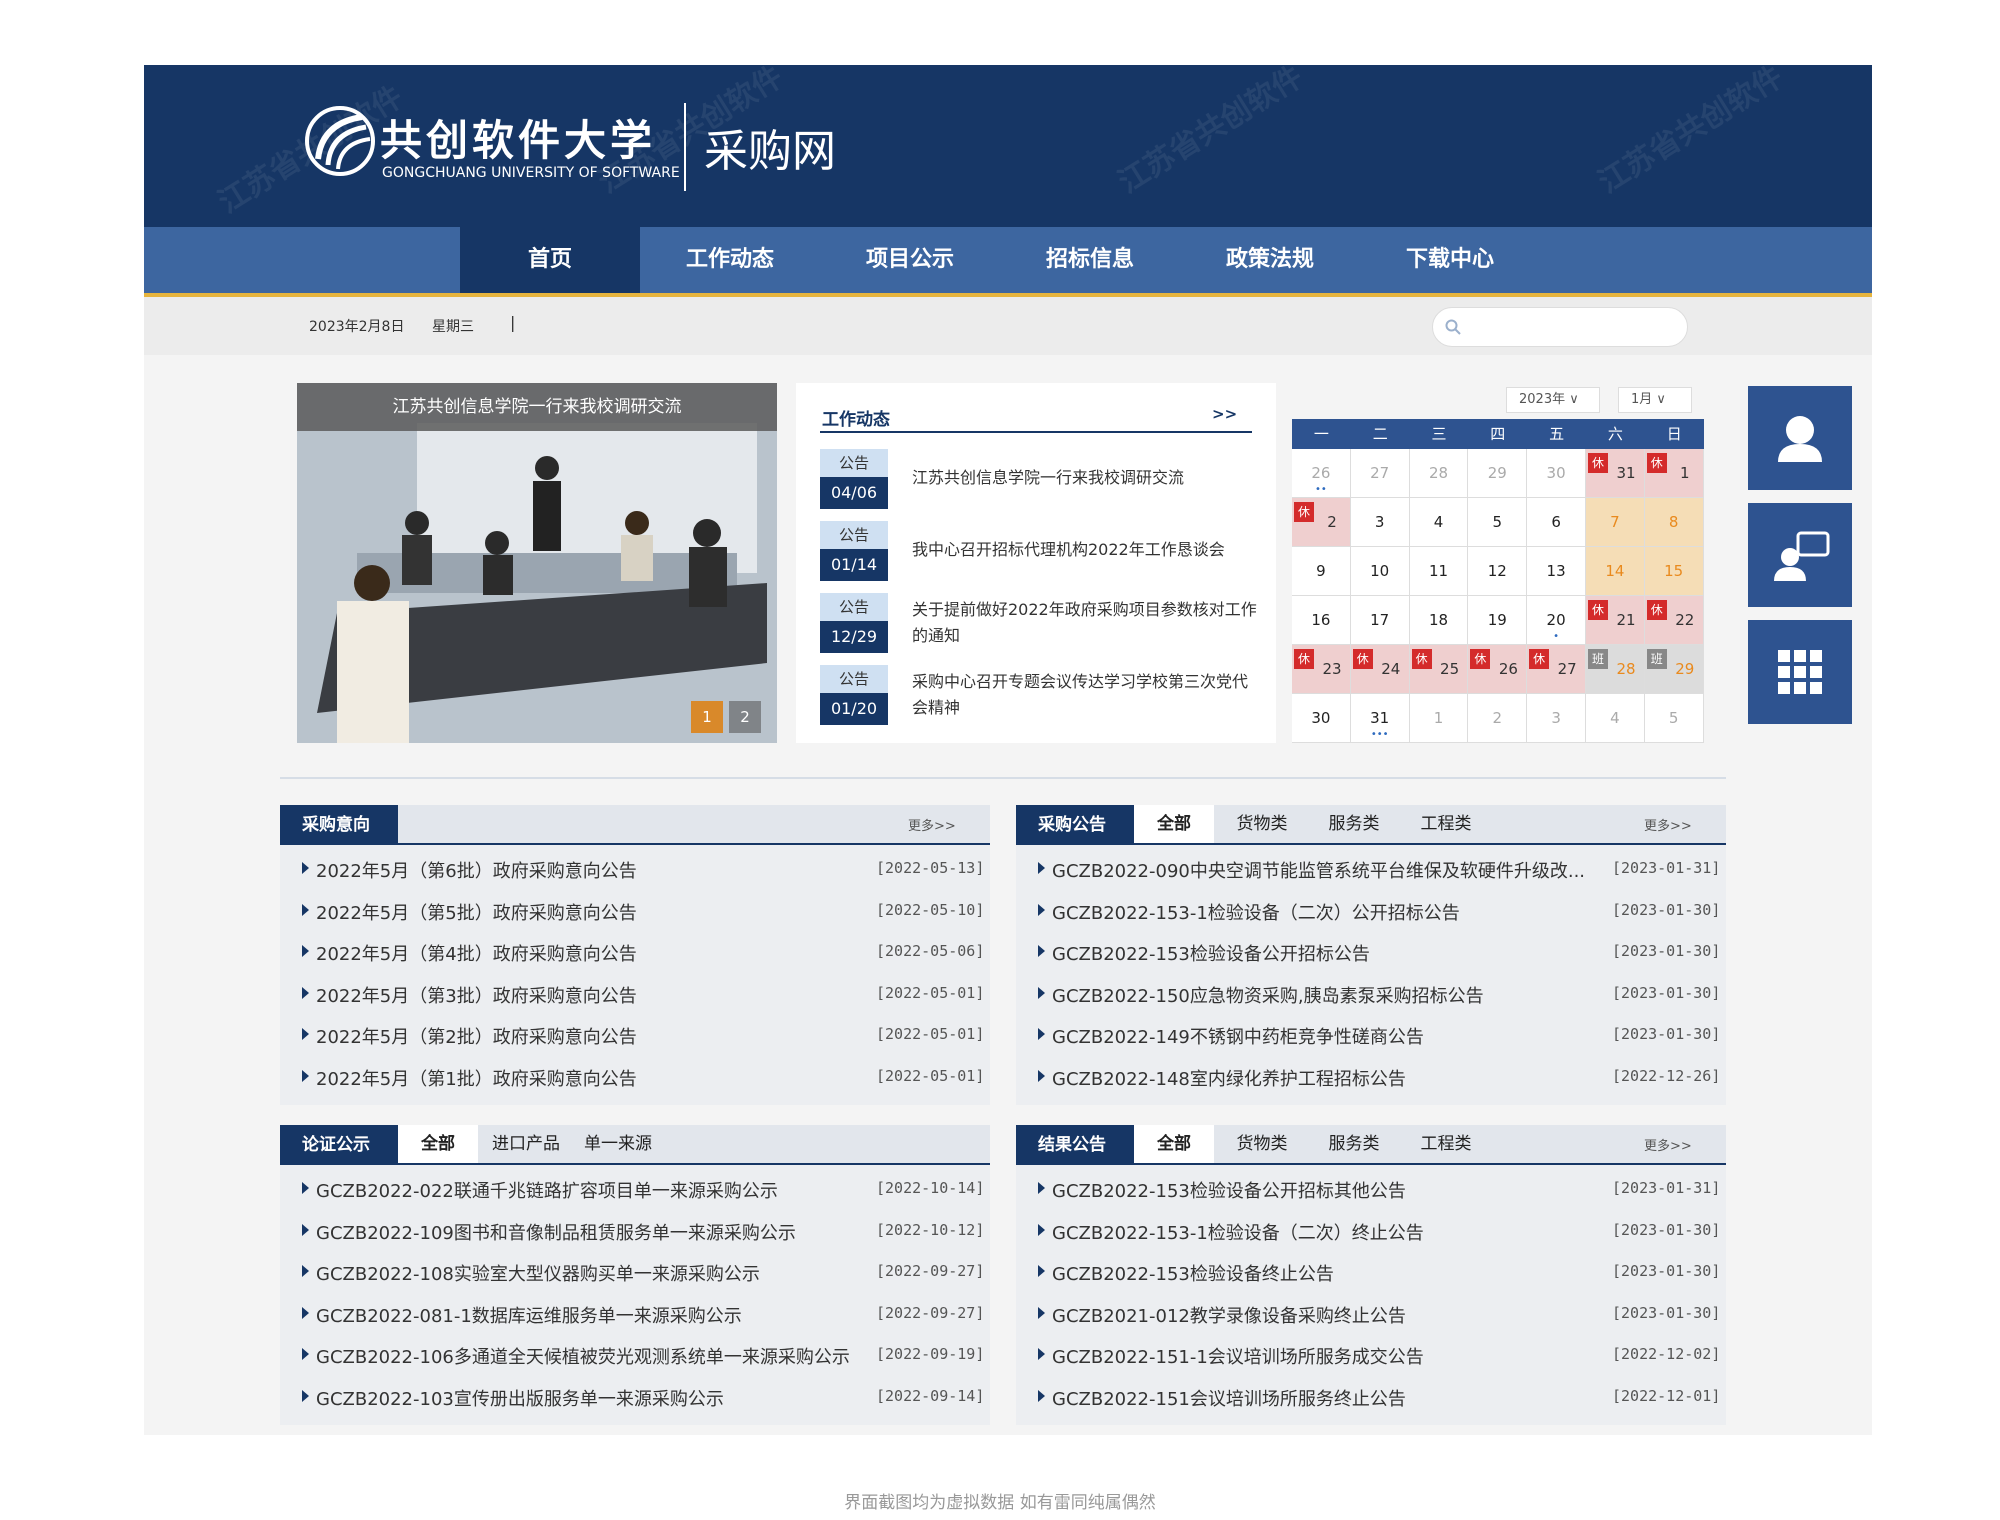 The width and height of the screenshot is (2000, 1520). What do you see at coordinates (1655, 400) in the screenshot?
I see `calendar-month-select: 1月 ∨` at bounding box center [1655, 400].